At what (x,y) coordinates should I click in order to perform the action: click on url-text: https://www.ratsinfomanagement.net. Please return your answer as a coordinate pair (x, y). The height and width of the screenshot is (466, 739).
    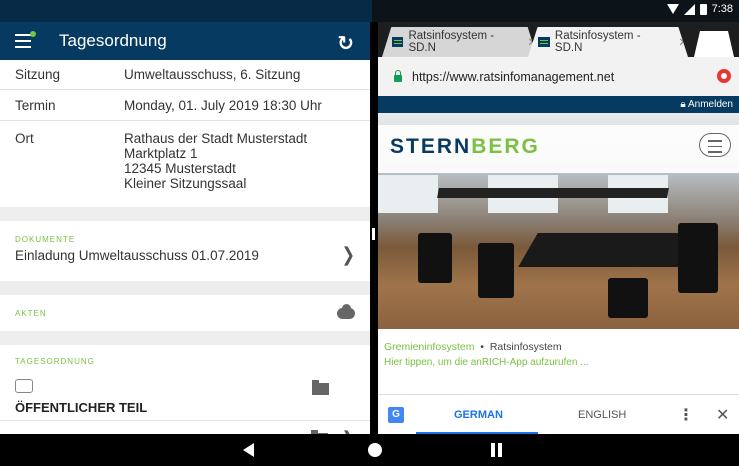
    Looking at the image, I should click on (513, 77).